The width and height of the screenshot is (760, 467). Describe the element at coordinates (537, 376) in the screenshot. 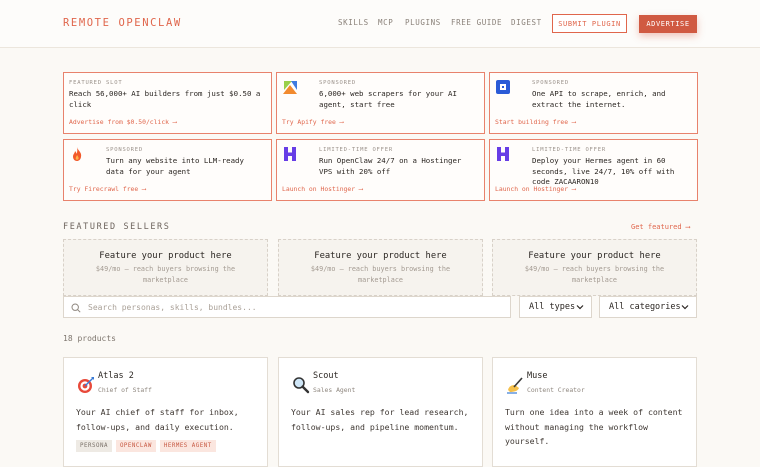

I see `product-name: Muse` at that location.